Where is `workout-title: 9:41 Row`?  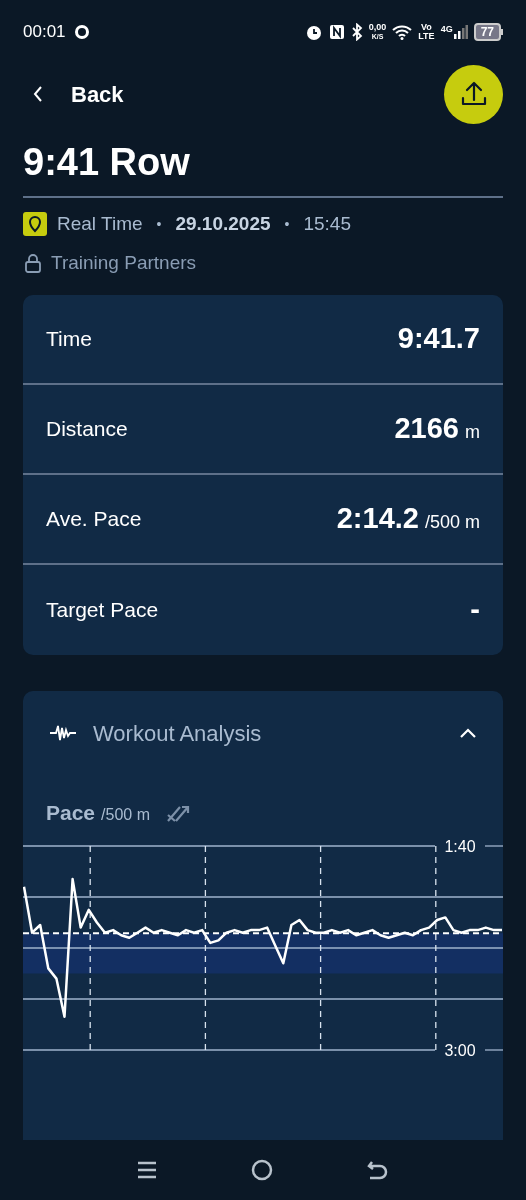 workout-title: 9:41 Row is located at coordinates (263, 168).